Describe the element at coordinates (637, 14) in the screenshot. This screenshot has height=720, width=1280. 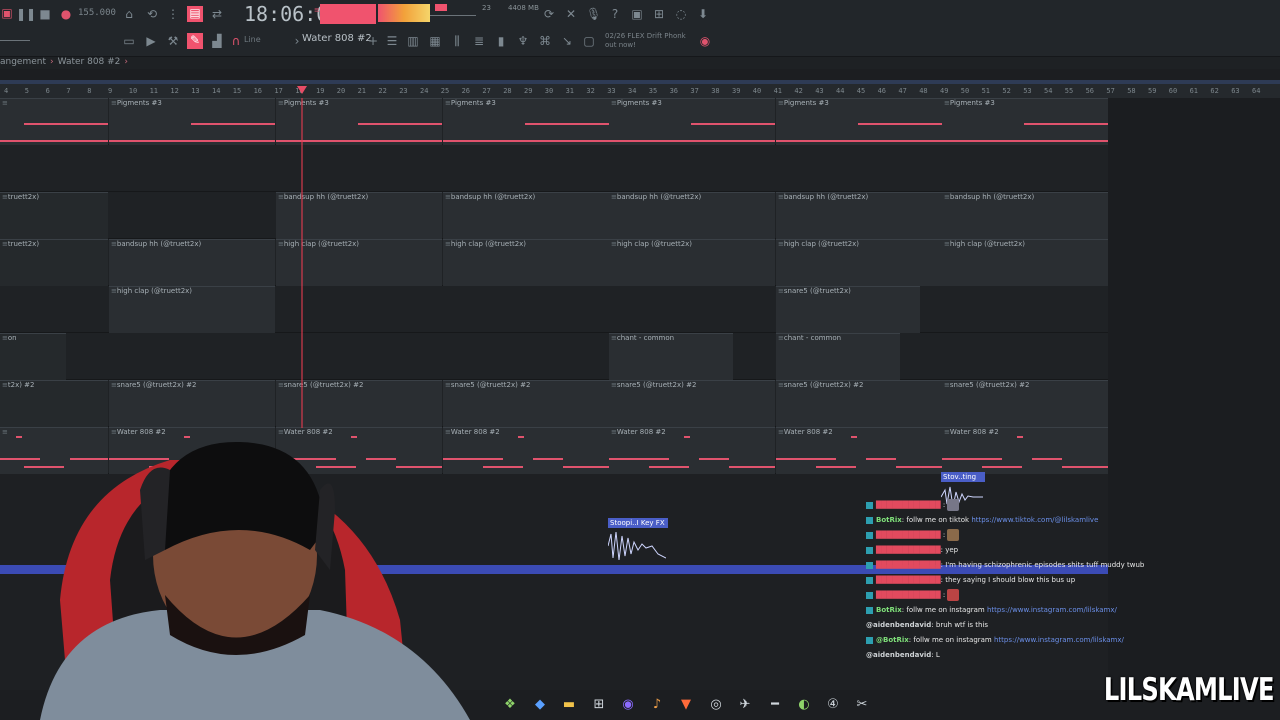
I see `save-icon: ▣` at that location.